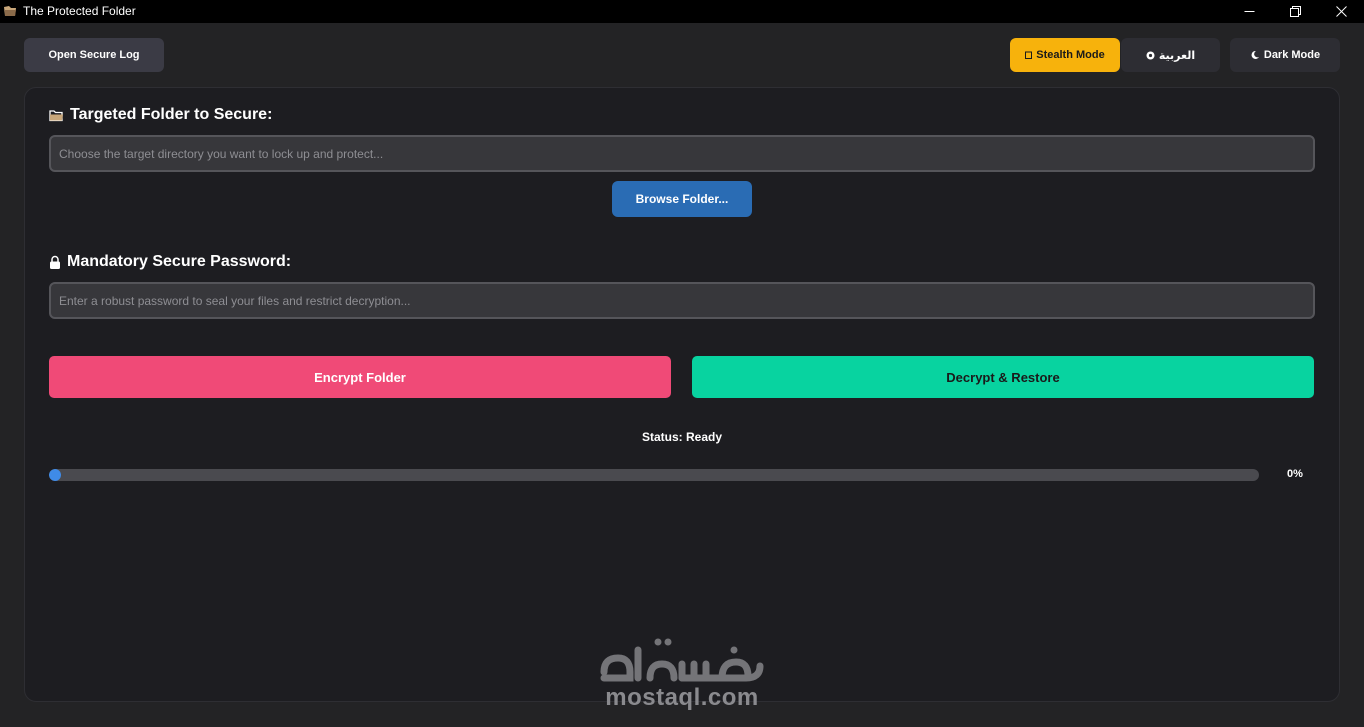 The height and width of the screenshot is (727, 1364). I want to click on globe-icon, so click(1150, 55).